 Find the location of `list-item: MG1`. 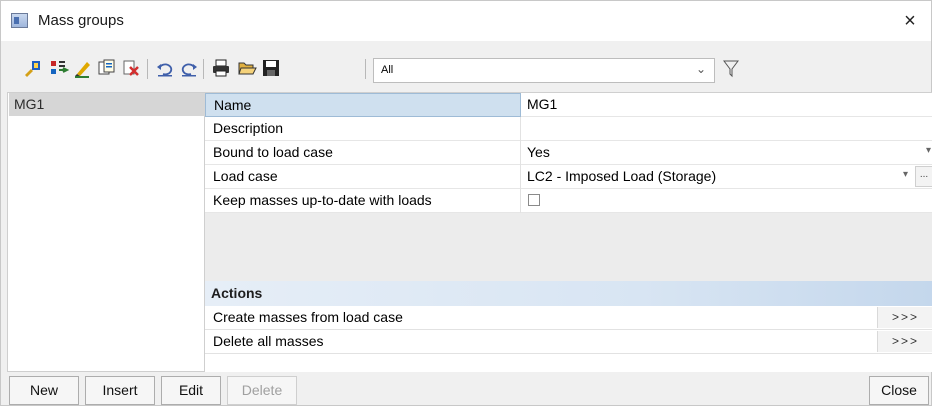

list-item: MG1 is located at coordinates (107, 104).